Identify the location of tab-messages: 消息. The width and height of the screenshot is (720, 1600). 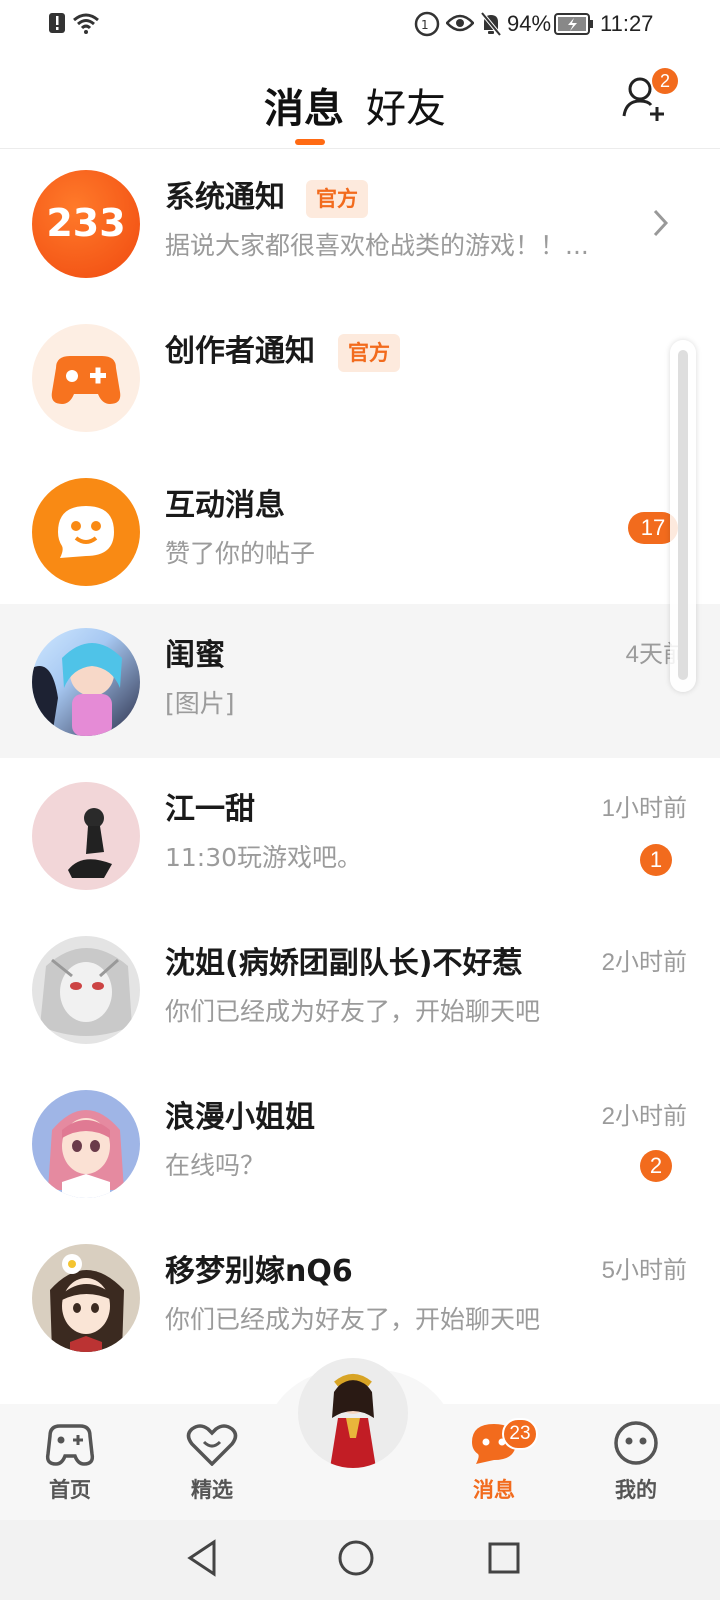
(304, 105).